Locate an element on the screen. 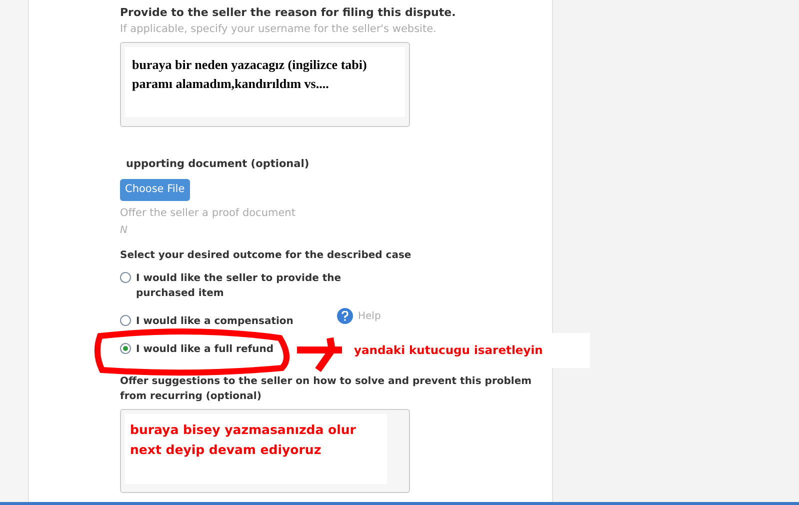 The height and width of the screenshot is (505, 799). hint-text: If applicable, specify your username for the seller's website. is located at coordinates (279, 29).